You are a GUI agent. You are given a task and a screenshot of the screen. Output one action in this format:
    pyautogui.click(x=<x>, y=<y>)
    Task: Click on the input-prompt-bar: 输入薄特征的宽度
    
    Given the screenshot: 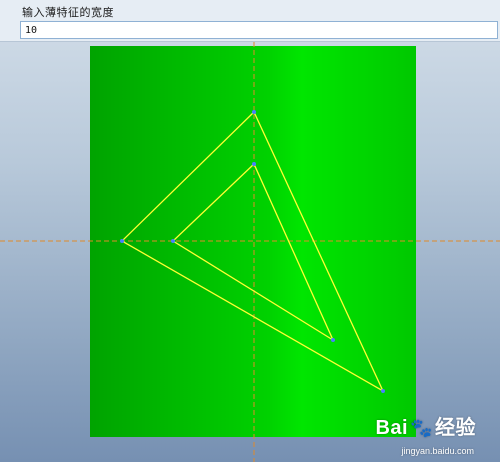 What is the action you would take?
    pyautogui.click(x=250, y=21)
    